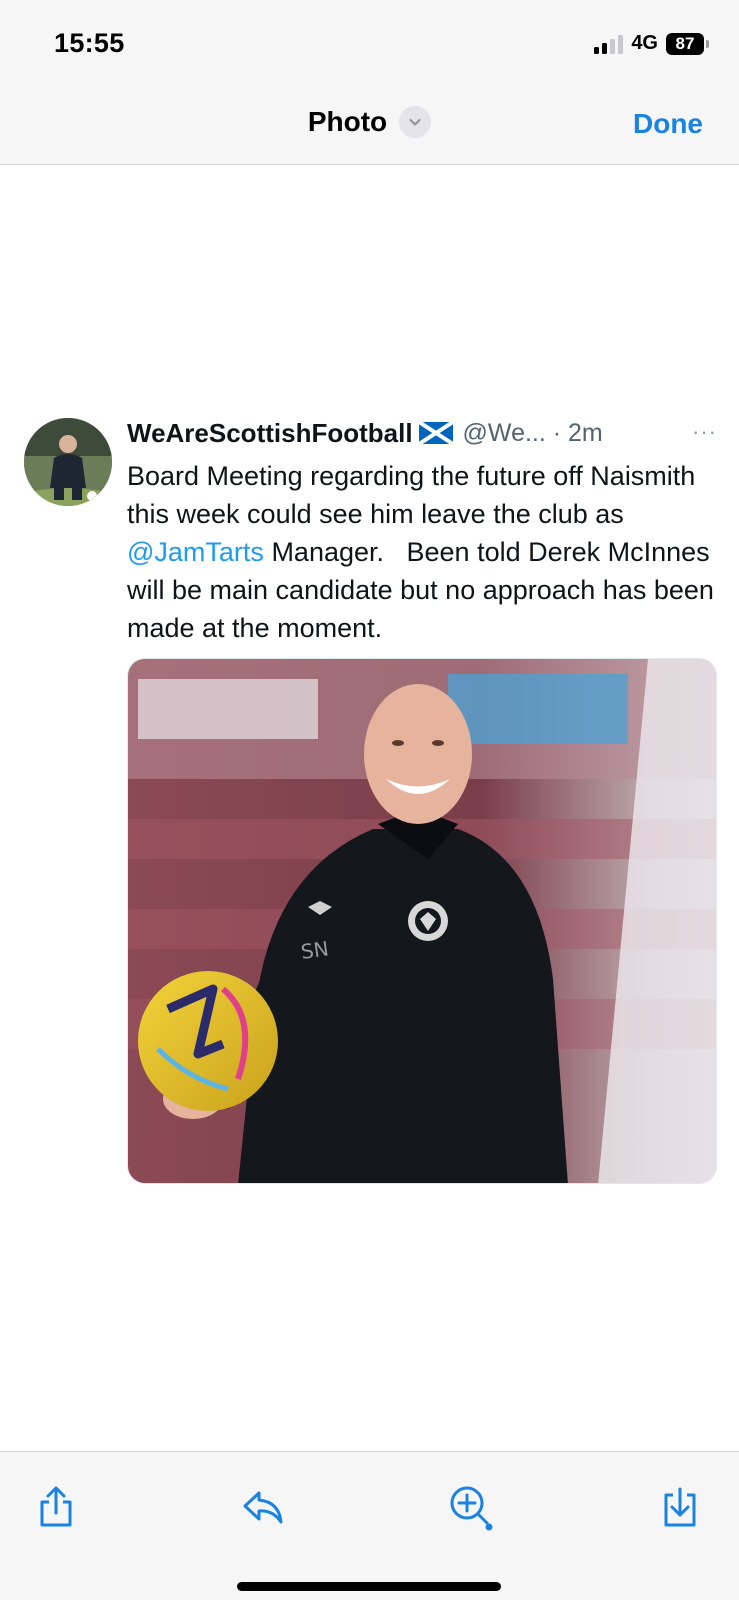 The width and height of the screenshot is (739, 1600). I want to click on nav-title: Photo, so click(347, 121).